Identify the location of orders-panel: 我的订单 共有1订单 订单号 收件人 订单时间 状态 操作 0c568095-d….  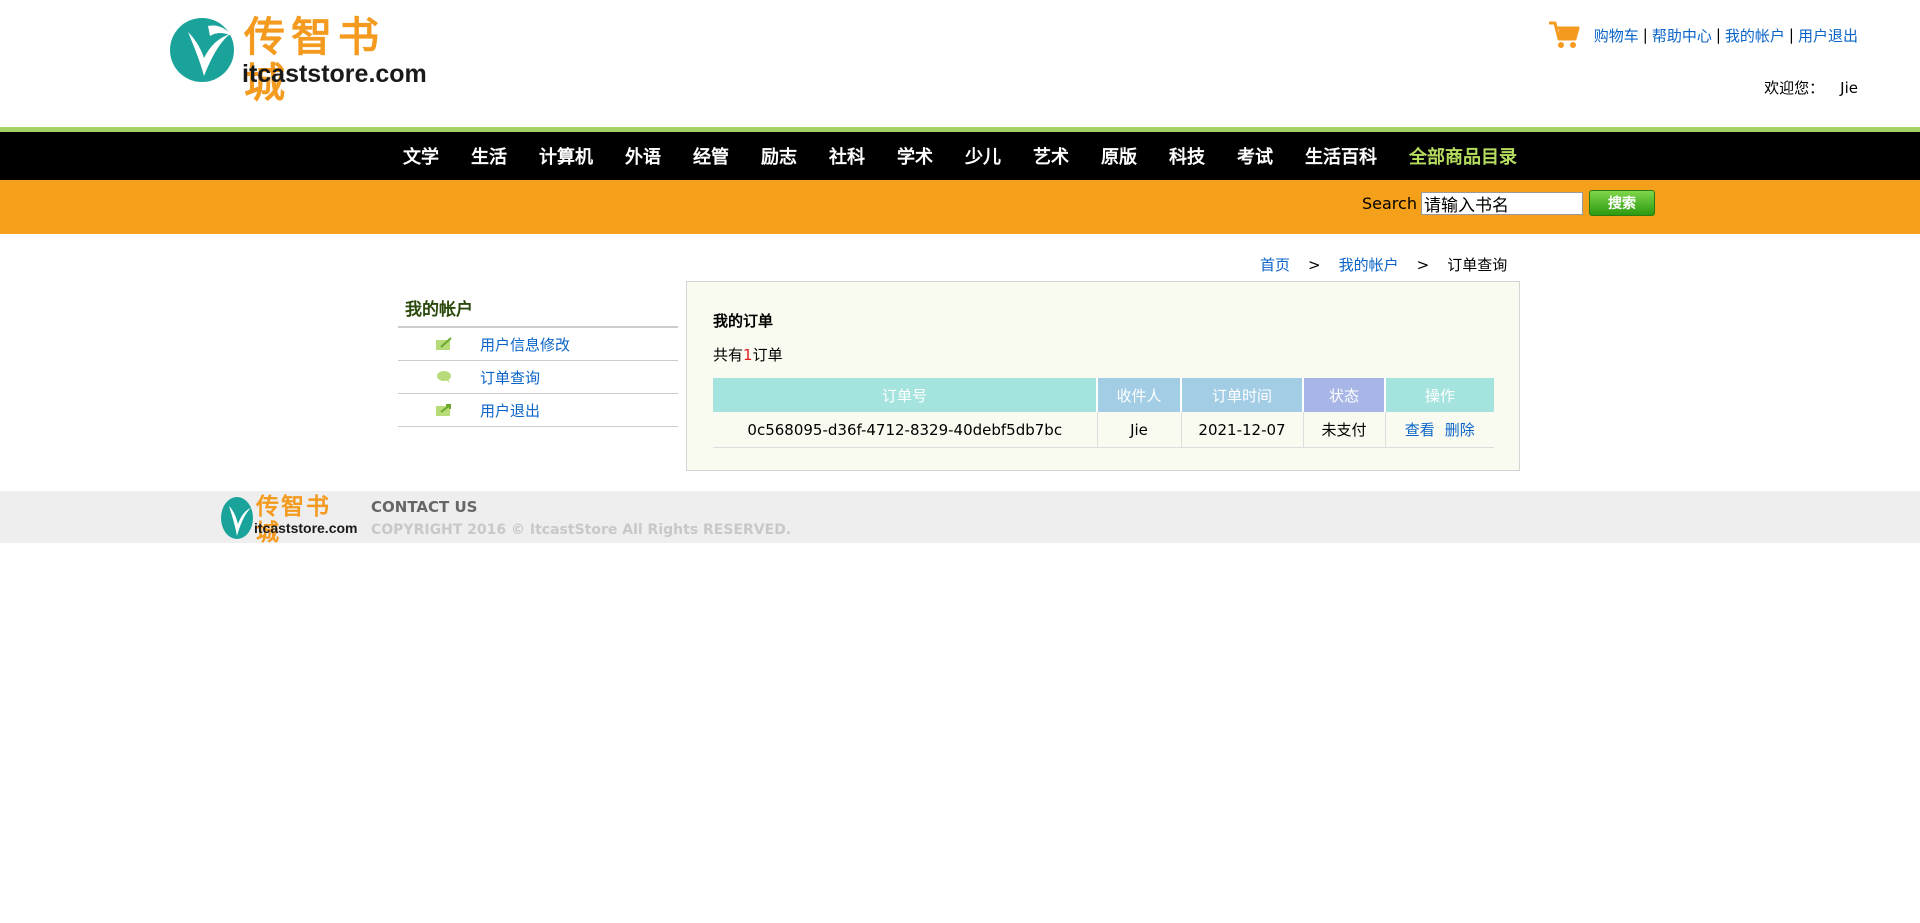
(1103, 376).